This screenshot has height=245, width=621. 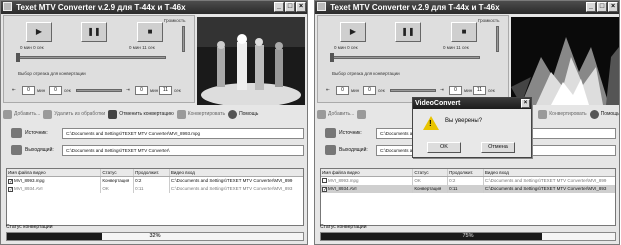 I want to click on range-label: Выбор отрезка для конвертации, so click(x=52, y=73).